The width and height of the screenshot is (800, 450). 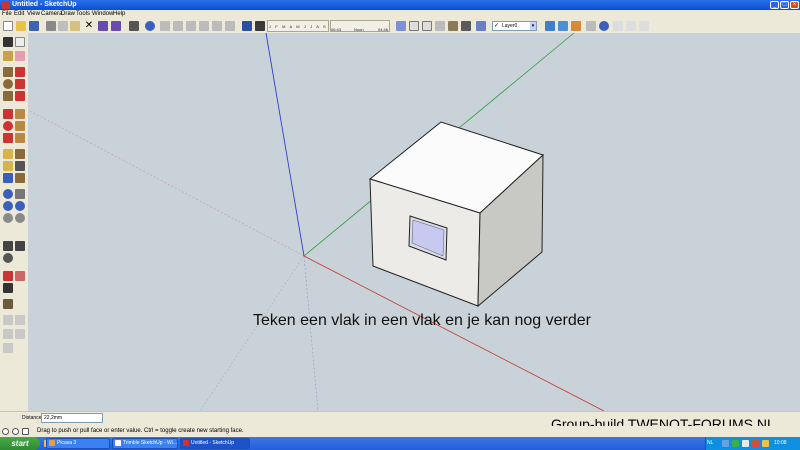 I want to click on tray-volume-icon, so click(x=745, y=443).